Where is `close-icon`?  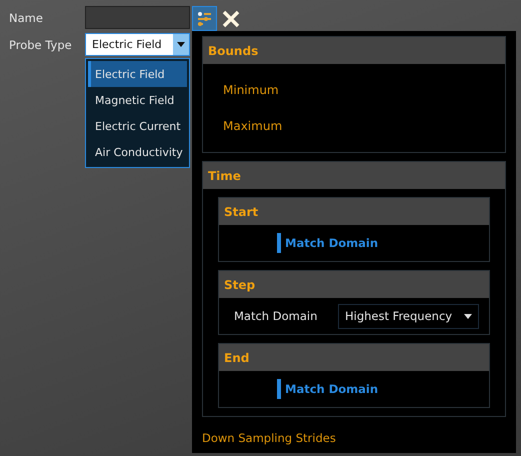 close-icon is located at coordinates (231, 18).